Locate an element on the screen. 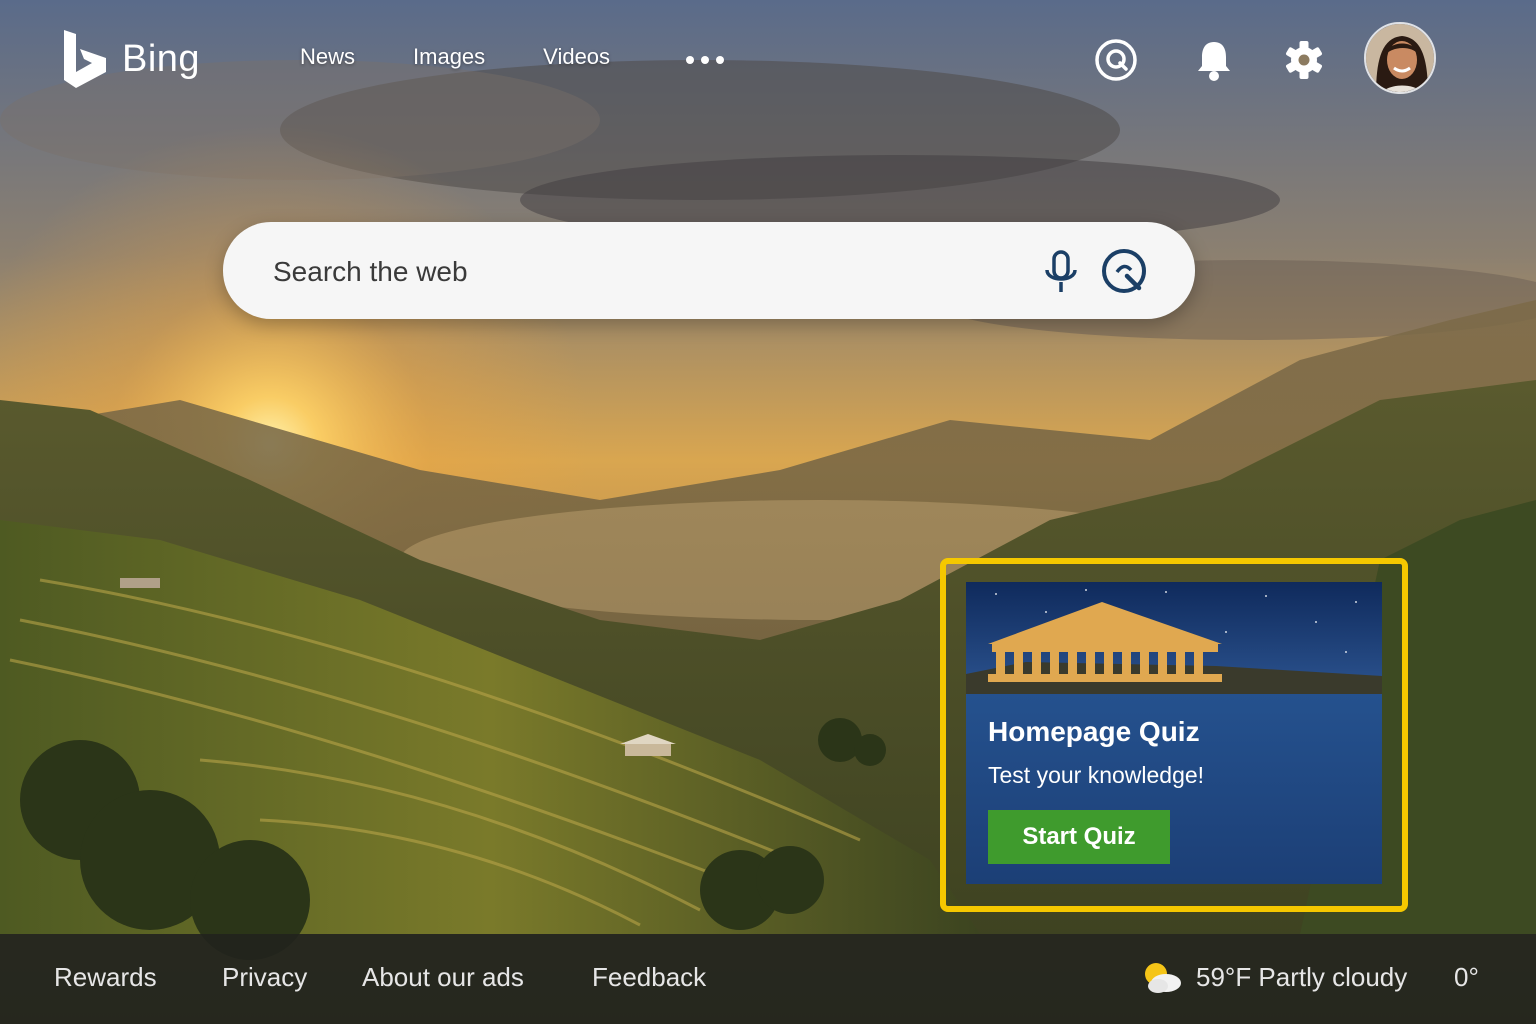 This screenshot has height=1024, width=1536. nav-item-news: News is located at coordinates (327, 57).